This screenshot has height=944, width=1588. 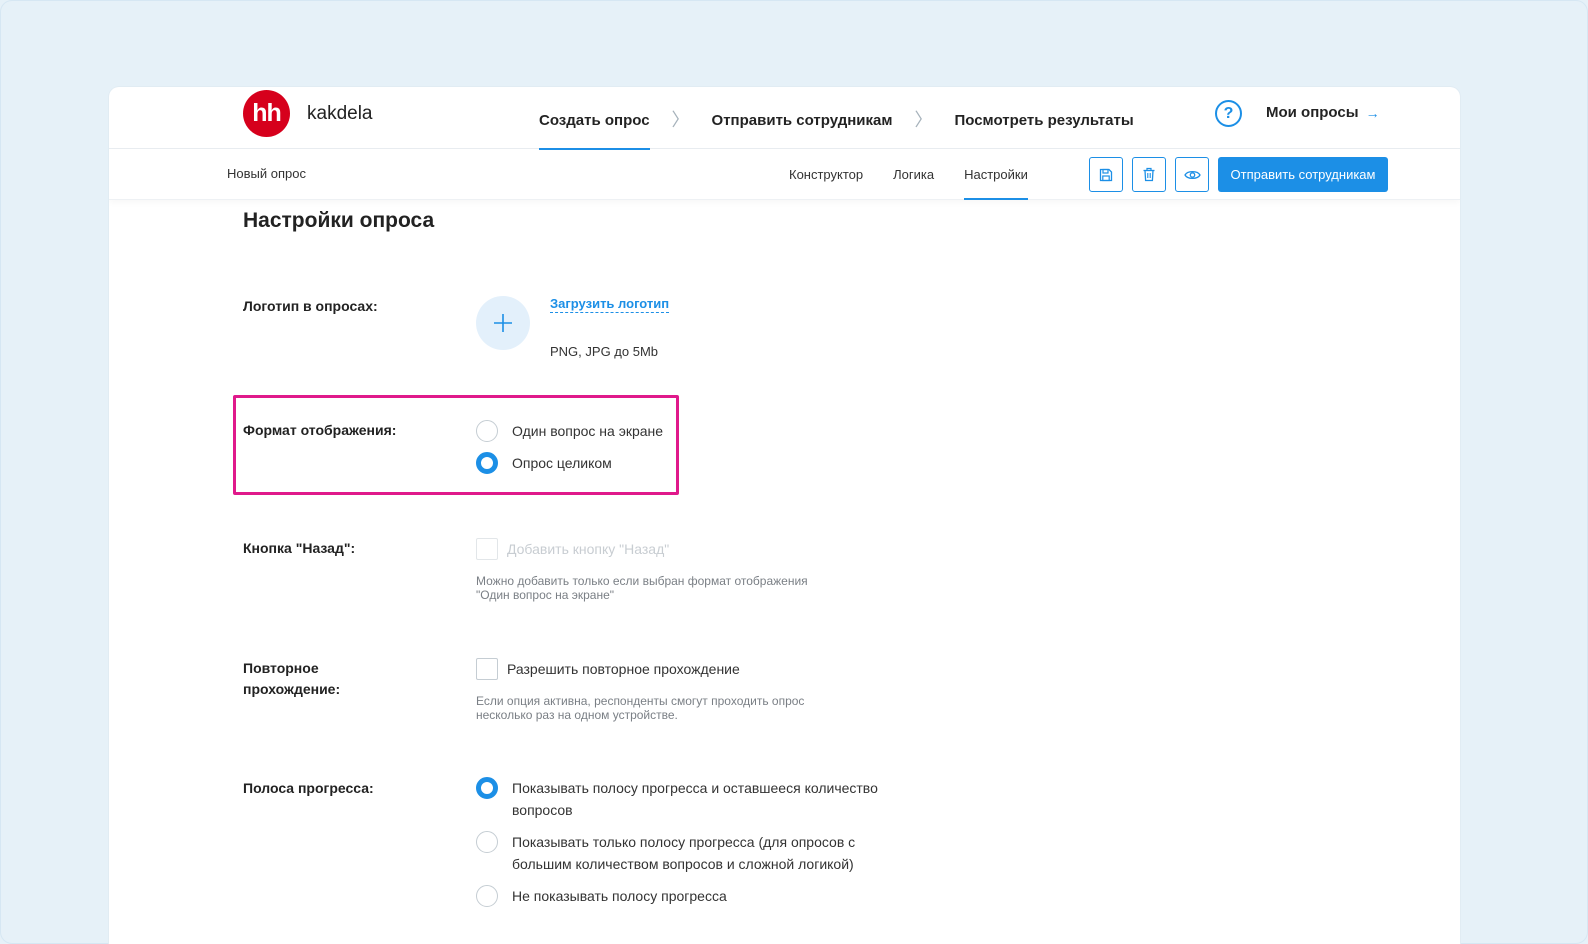 What do you see at coordinates (594, 118) in the screenshot?
I see `step-create-survey: Создать опрос` at bounding box center [594, 118].